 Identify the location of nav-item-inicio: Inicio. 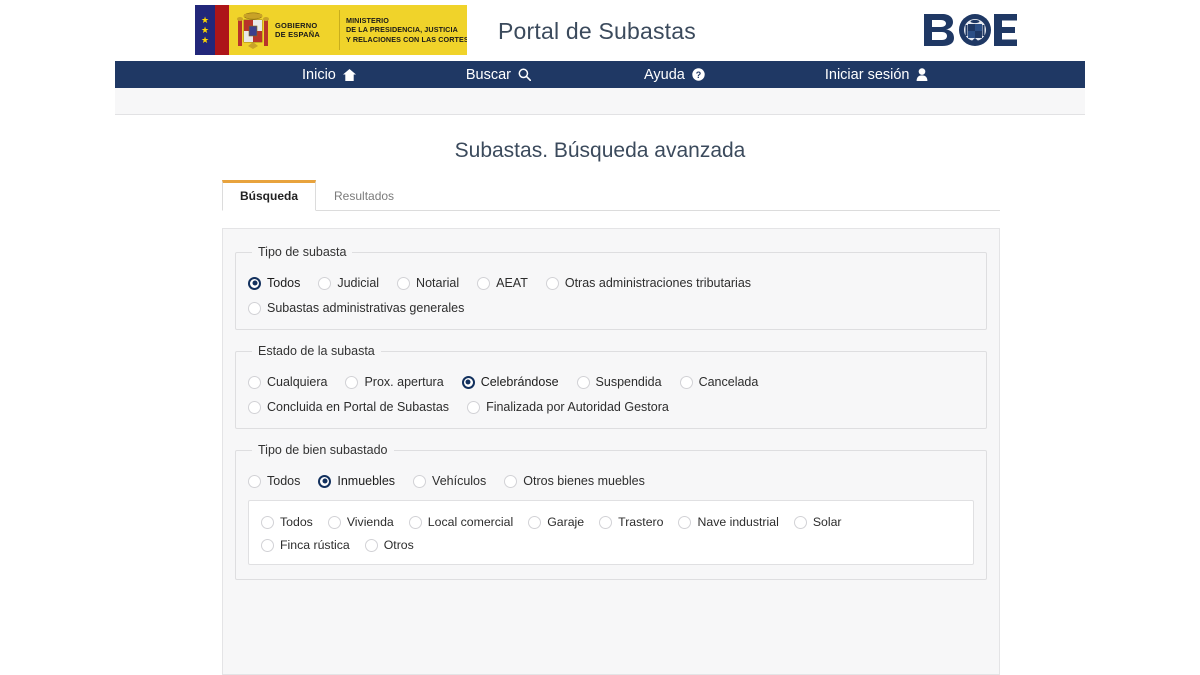
(329, 74).